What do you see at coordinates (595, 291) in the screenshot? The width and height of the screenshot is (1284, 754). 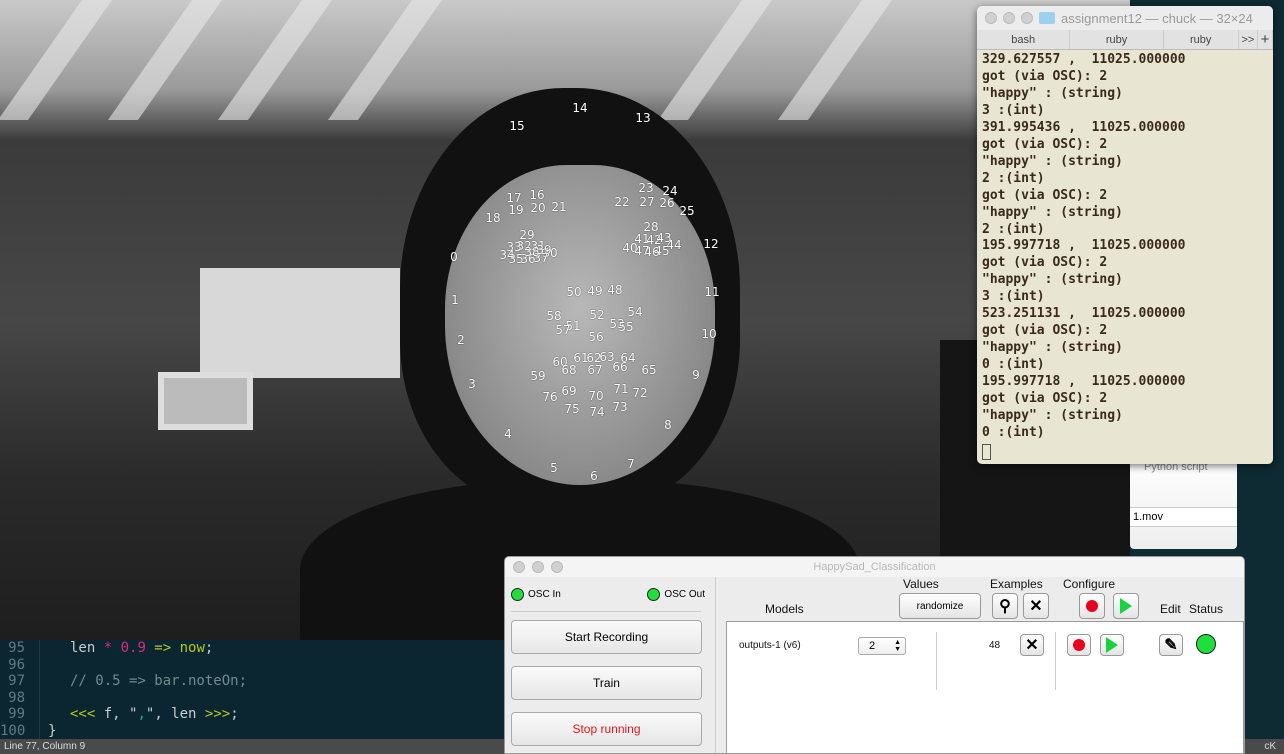 I see `landmark-label: 49` at bounding box center [595, 291].